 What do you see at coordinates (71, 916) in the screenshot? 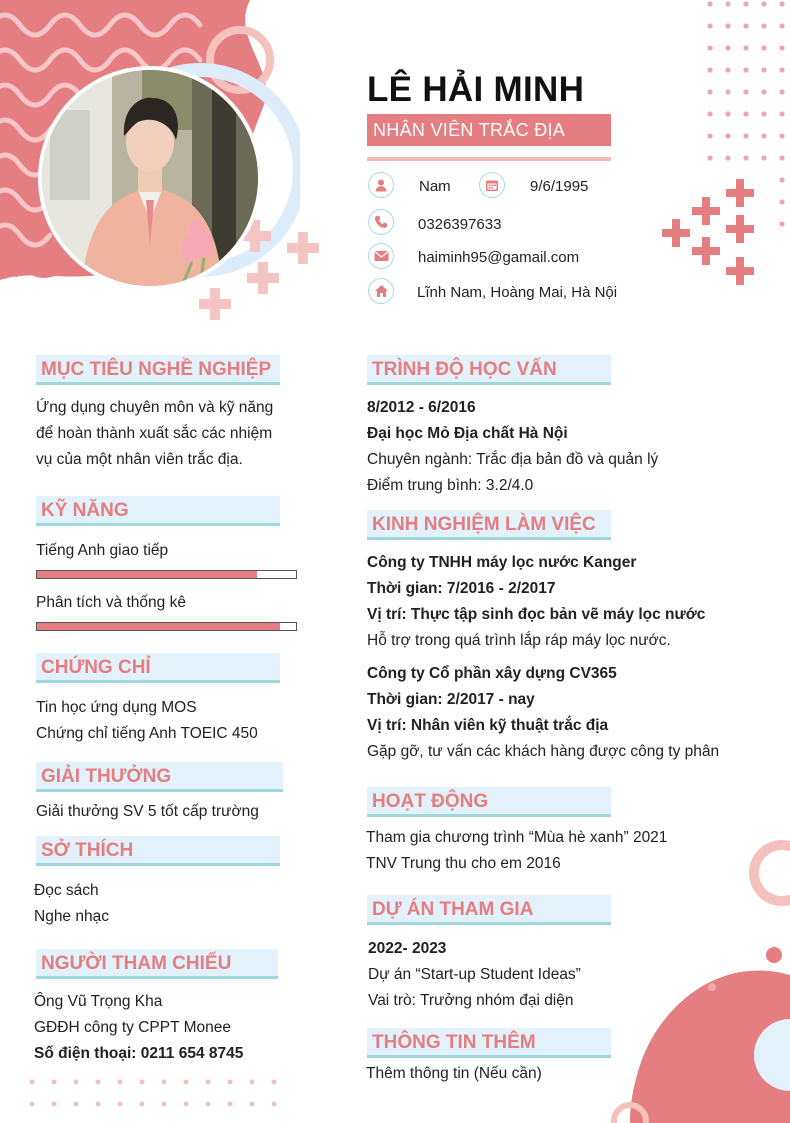
I see `hobby-item: Nghe nhạc` at bounding box center [71, 916].